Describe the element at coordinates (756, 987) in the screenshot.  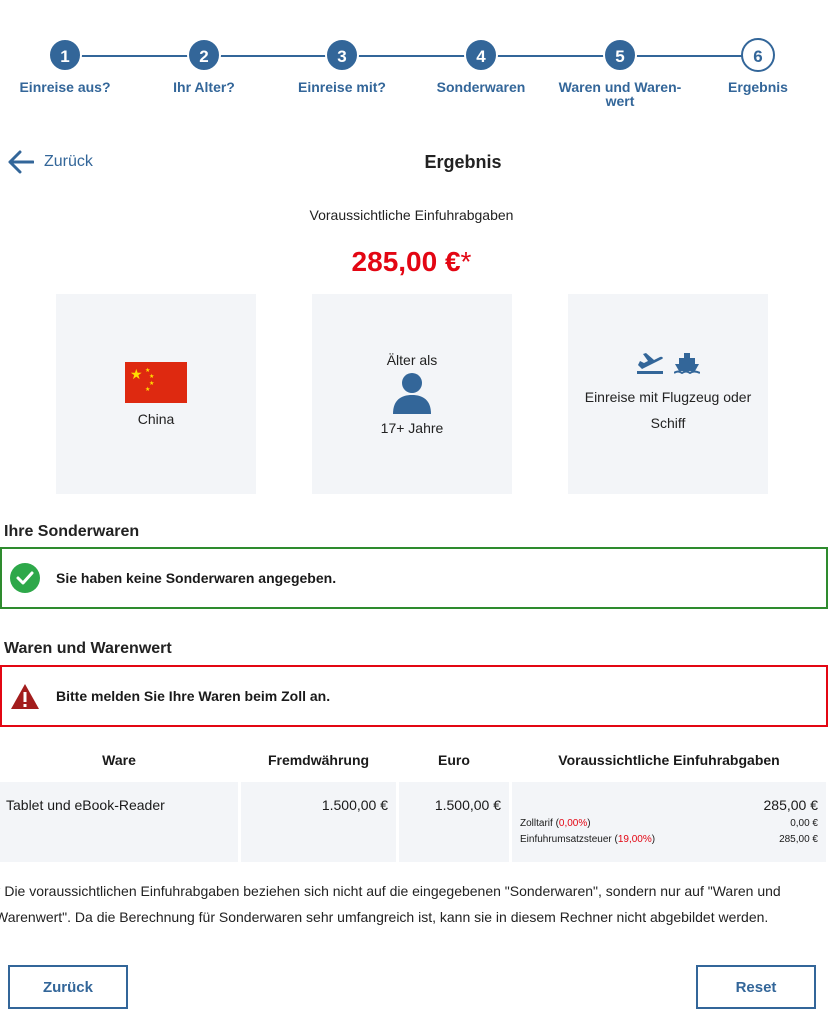
I see `reset-button: Reset` at that location.